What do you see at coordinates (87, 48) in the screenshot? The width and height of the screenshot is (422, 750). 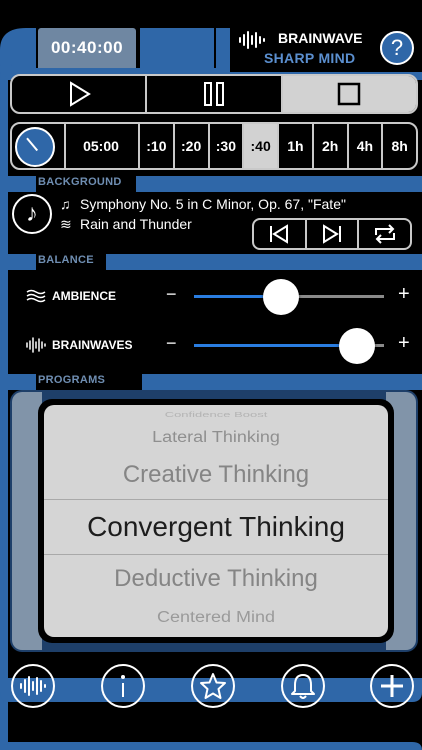 I see `timer-display: 00:40:00` at bounding box center [87, 48].